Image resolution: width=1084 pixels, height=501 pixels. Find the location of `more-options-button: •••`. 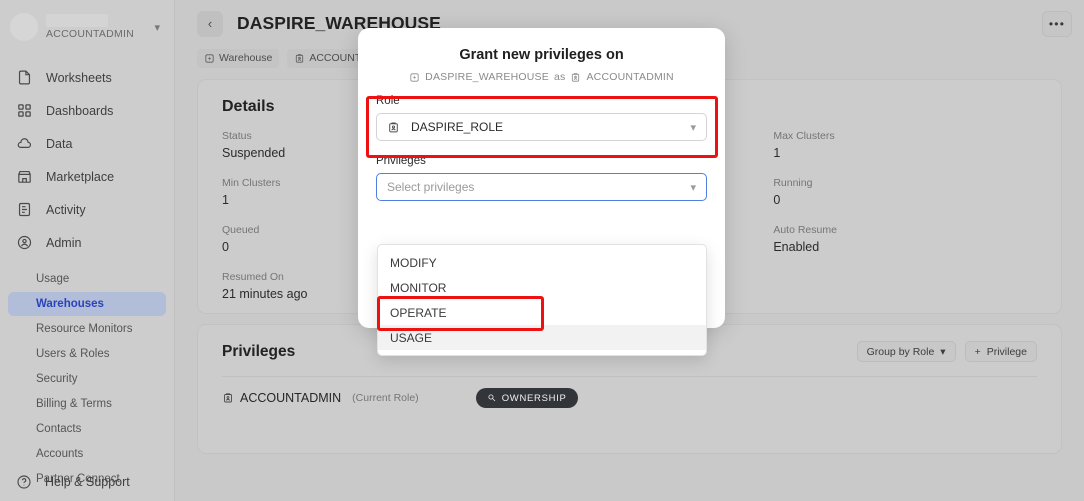

more-options-button: ••• is located at coordinates (1057, 23).